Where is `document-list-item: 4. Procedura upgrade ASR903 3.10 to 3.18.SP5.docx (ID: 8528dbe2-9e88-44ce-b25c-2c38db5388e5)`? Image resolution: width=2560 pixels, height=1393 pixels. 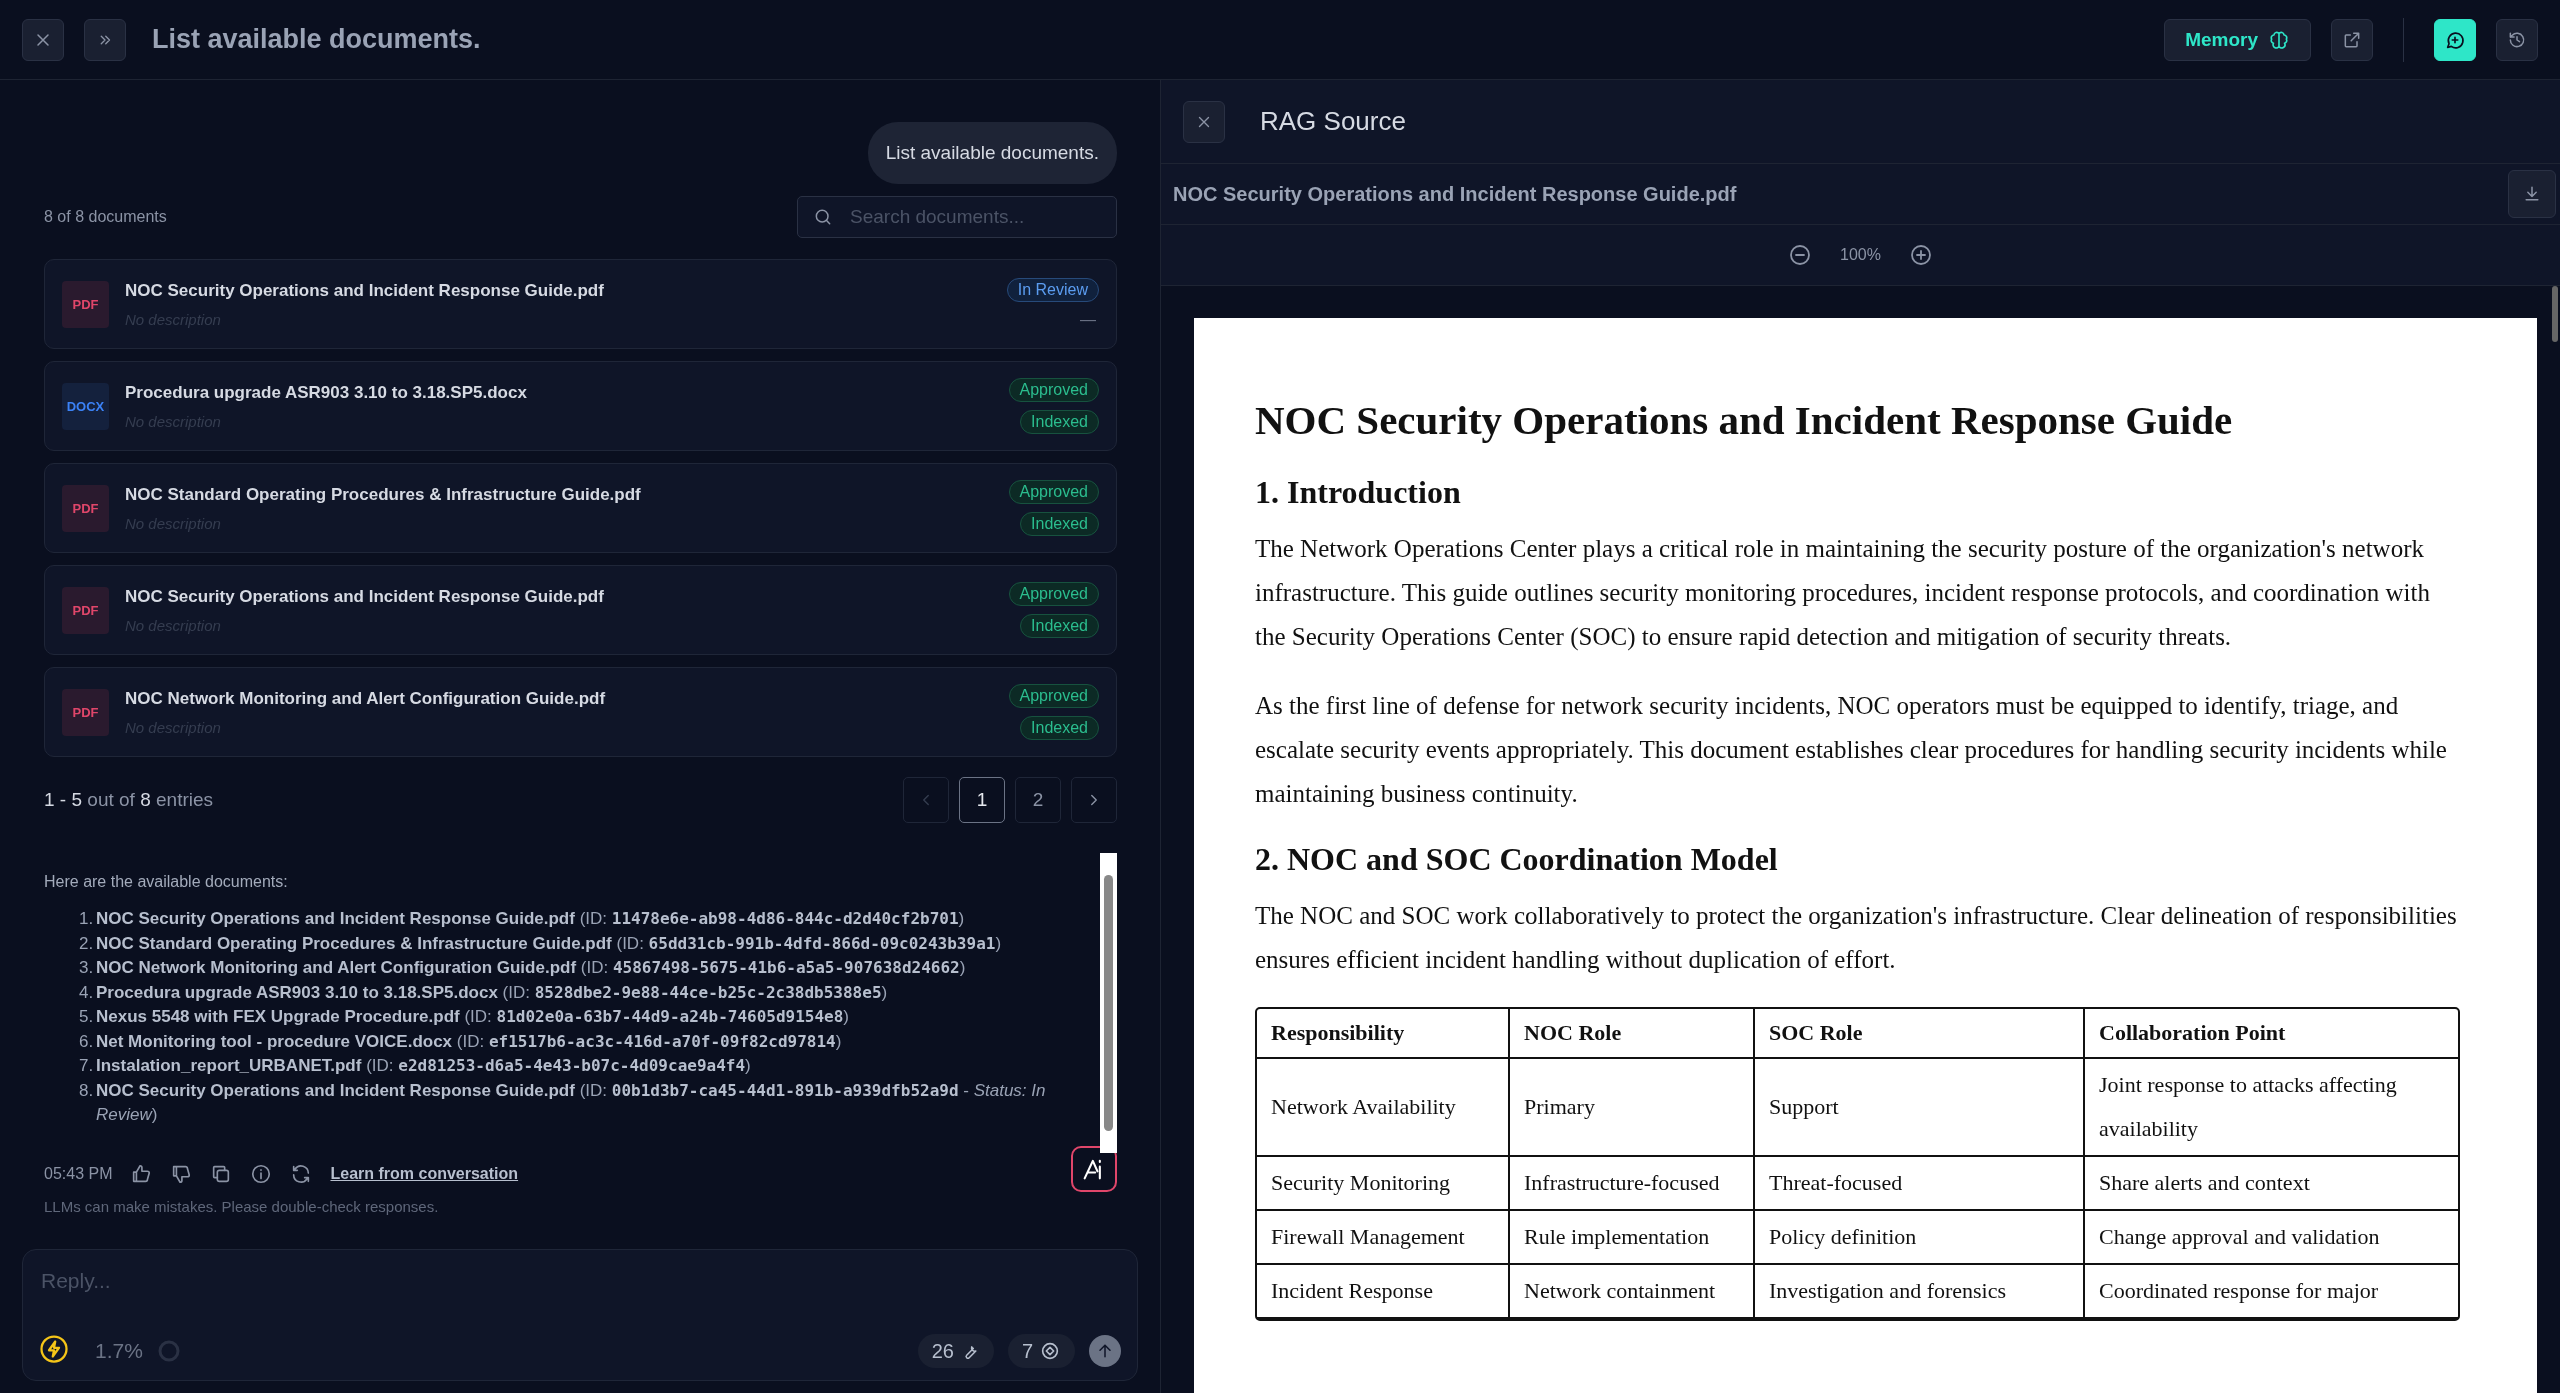 document-list-item: 4. Procedura upgrade ASR903 3.10 to 3.18.SP5.docx (ID: 8528dbe2-9e88-44ce-b25c-2c38db5388e5) is located at coordinates (484, 992).